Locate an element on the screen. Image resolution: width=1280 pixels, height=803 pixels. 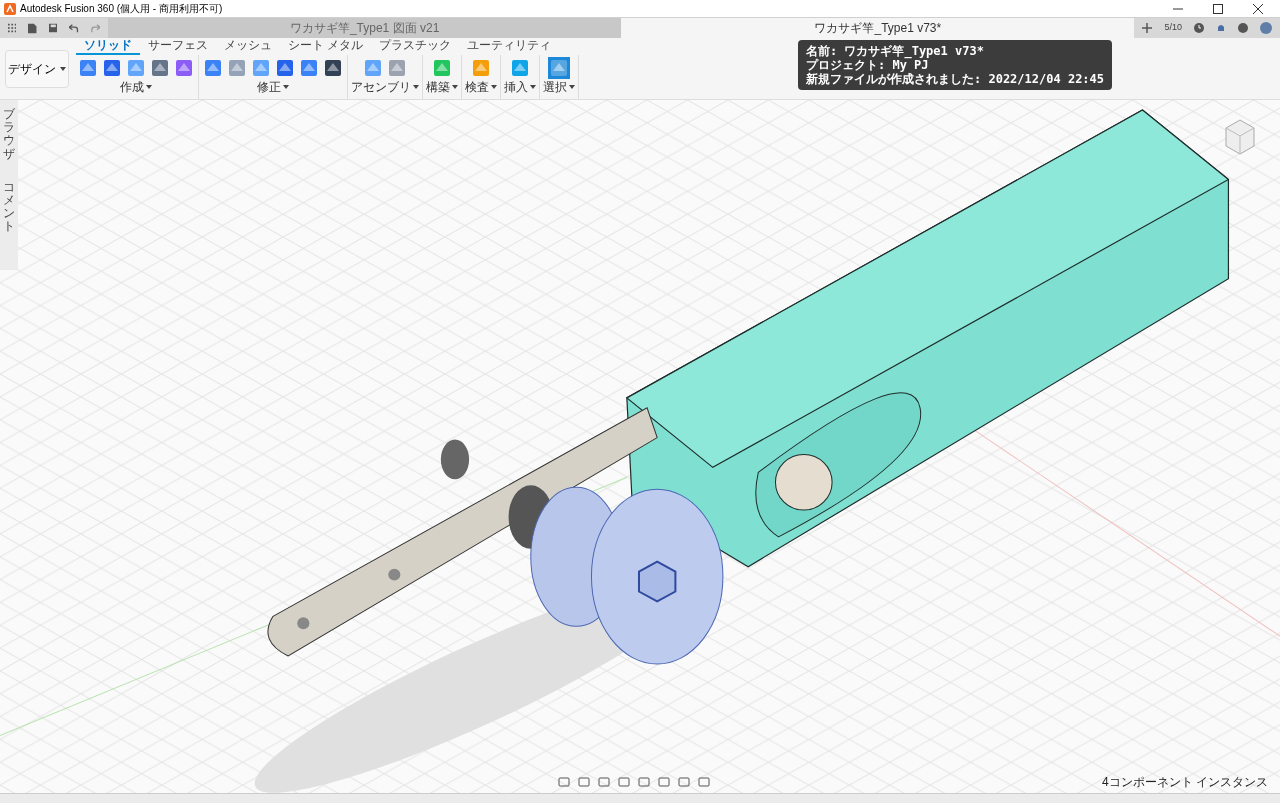
document-tab: ワカサギ竿_Type1 v73* is located at coordinates (878, 28).